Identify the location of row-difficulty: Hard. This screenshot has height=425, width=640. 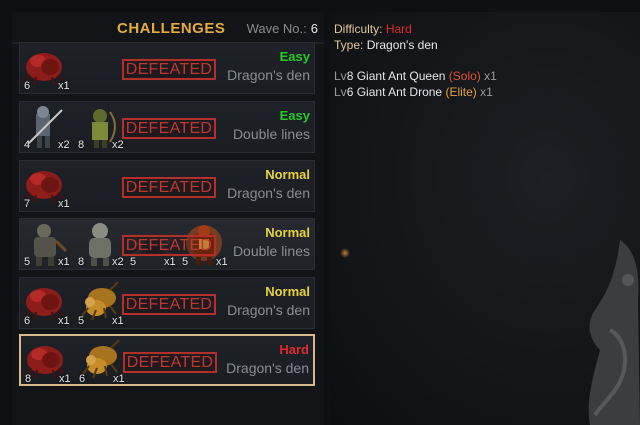
(294, 349).